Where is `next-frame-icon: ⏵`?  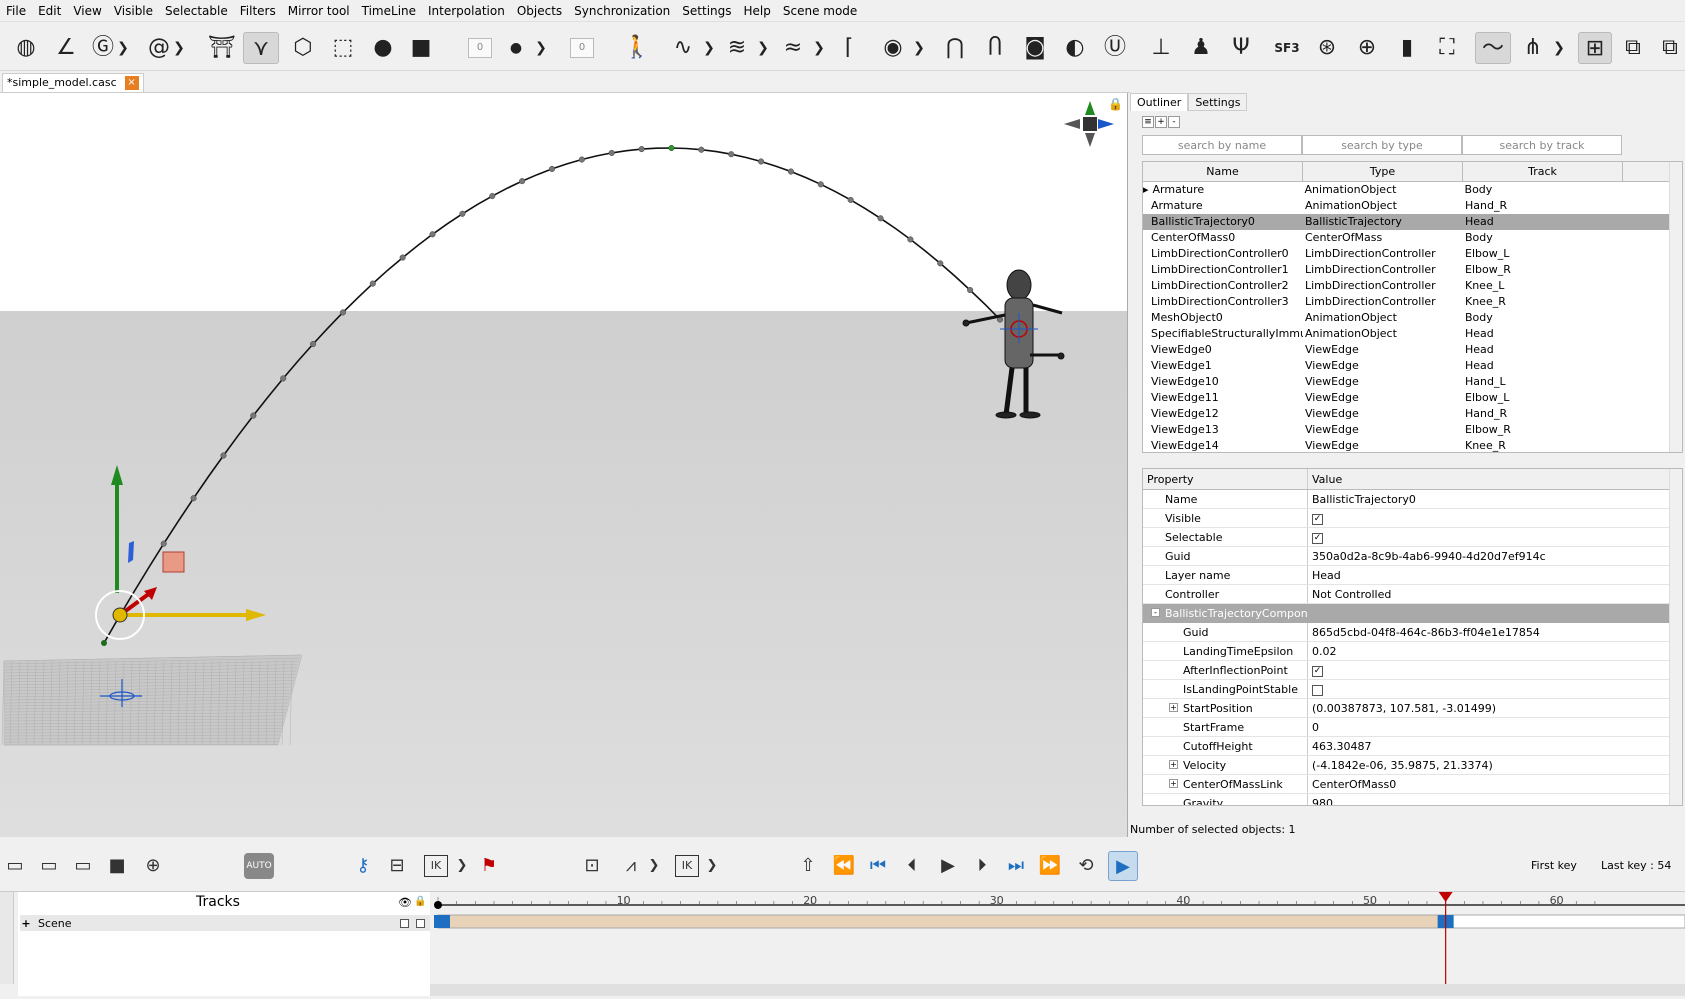 next-frame-icon: ⏵ is located at coordinates (982, 866).